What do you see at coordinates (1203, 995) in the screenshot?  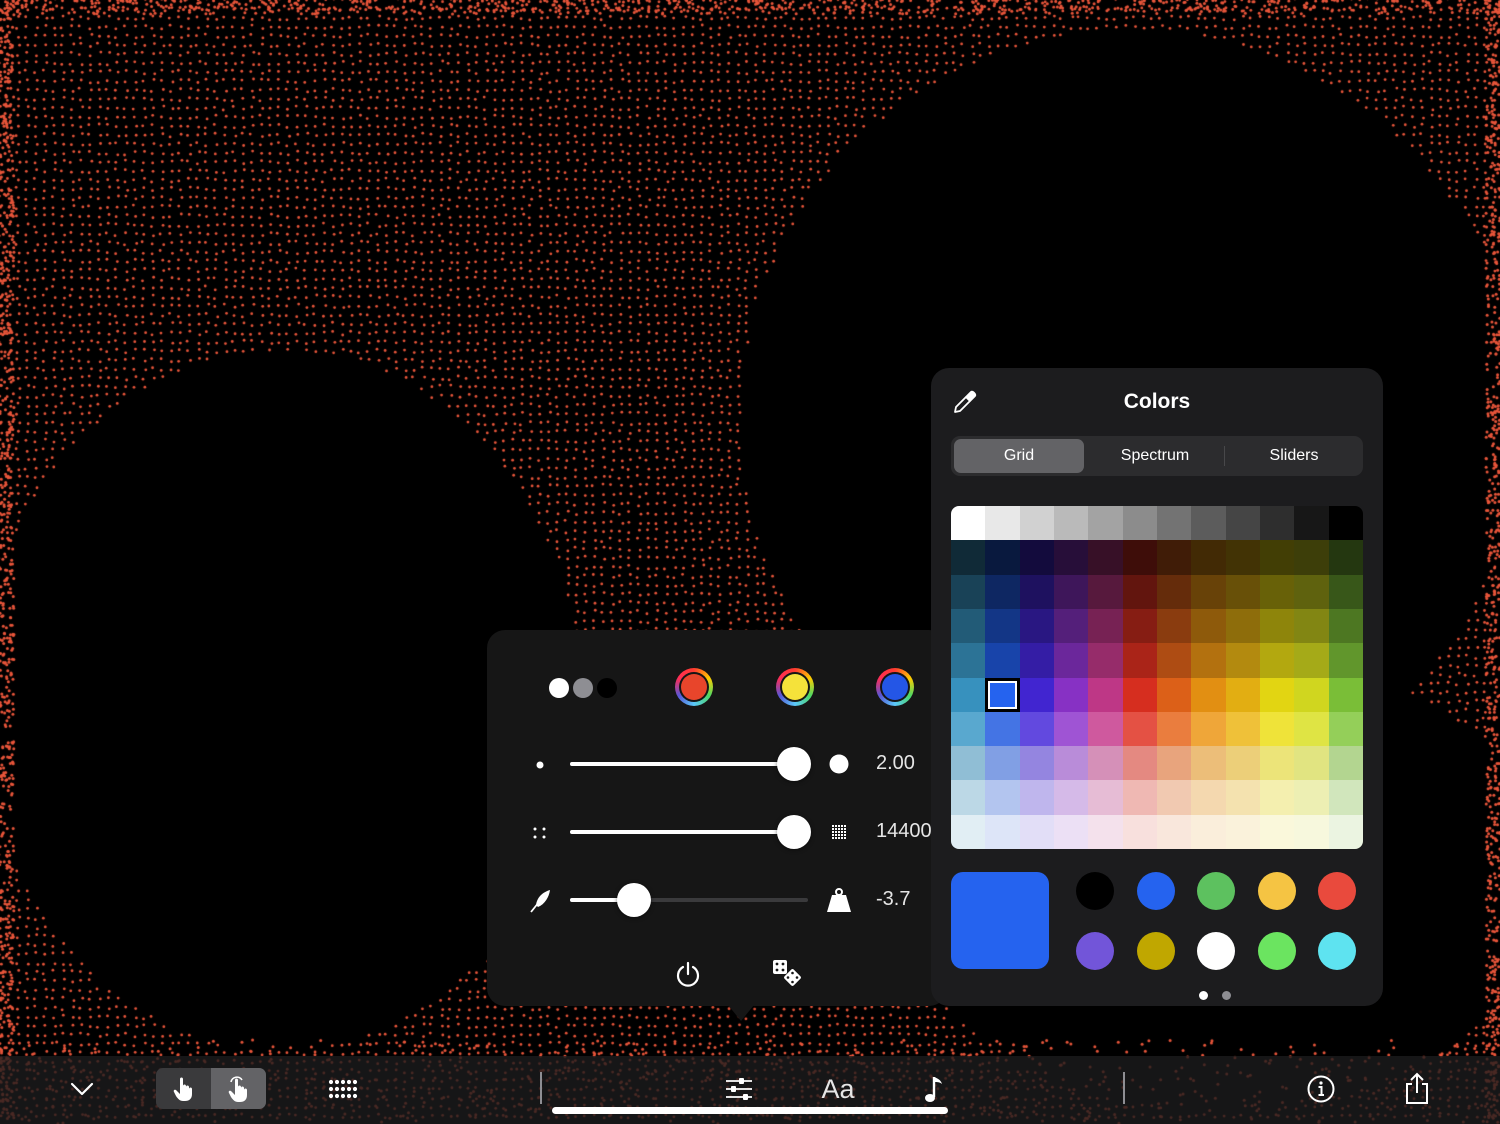 I see `page-dot-active` at bounding box center [1203, 995].